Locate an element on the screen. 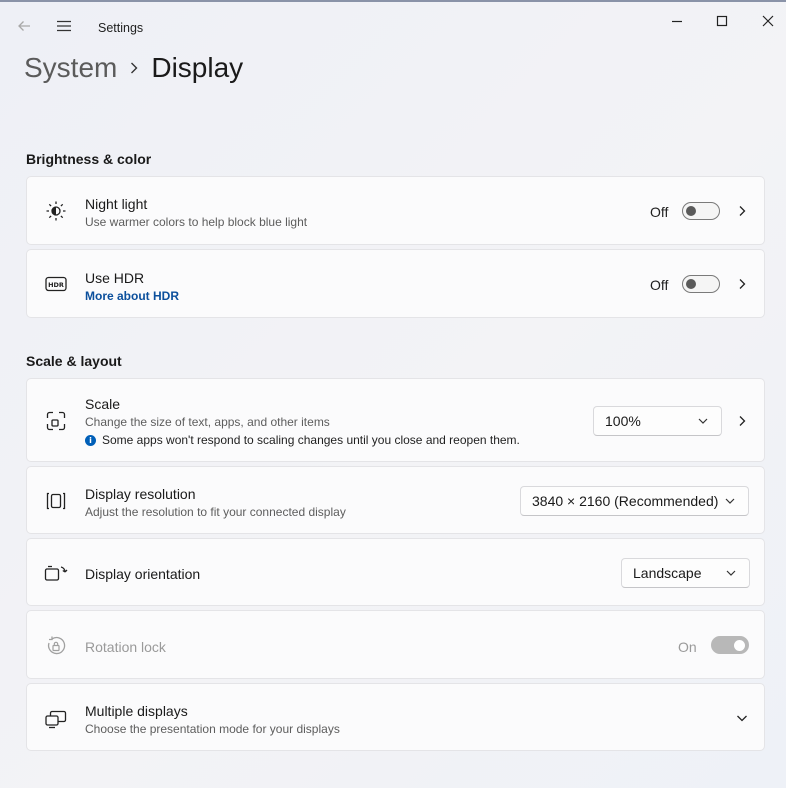  night-light-state: Off is located at coordinates (659, 212).